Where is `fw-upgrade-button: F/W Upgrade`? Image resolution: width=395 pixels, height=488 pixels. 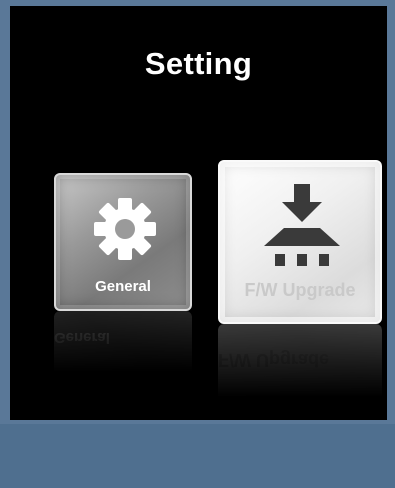
fw-upgrade-button: F/W Upgrade is located at coordinates (300, 242).